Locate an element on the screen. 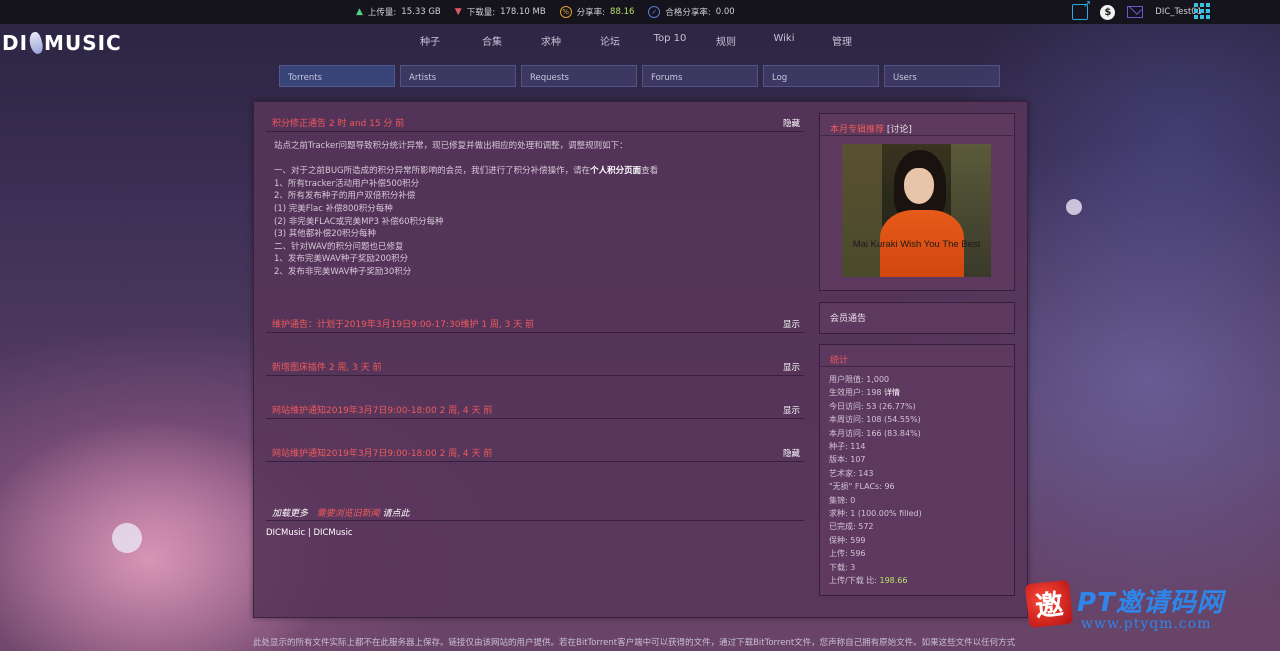  upload-value: 15.33 GB is located at coordinates (421, 12).